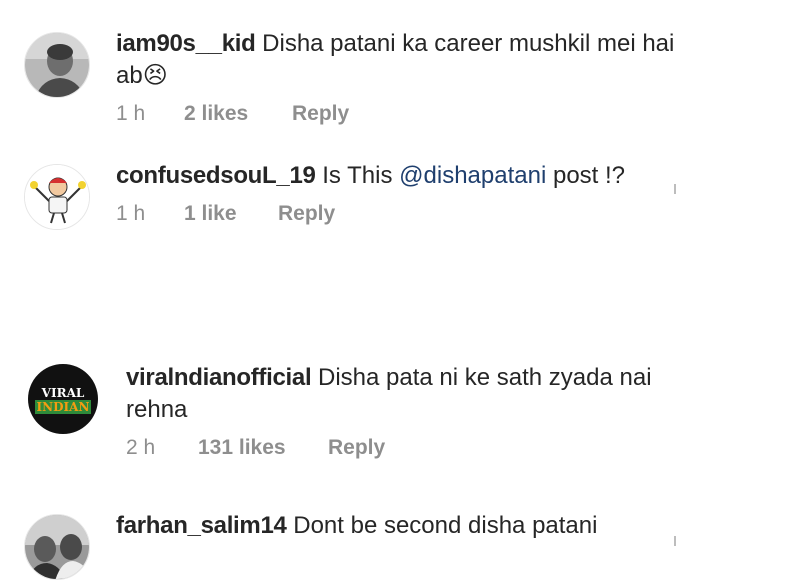 The width and height of the screenshot is (800, 584). I want to click on timestamp: 2 h, so click(141, 447).